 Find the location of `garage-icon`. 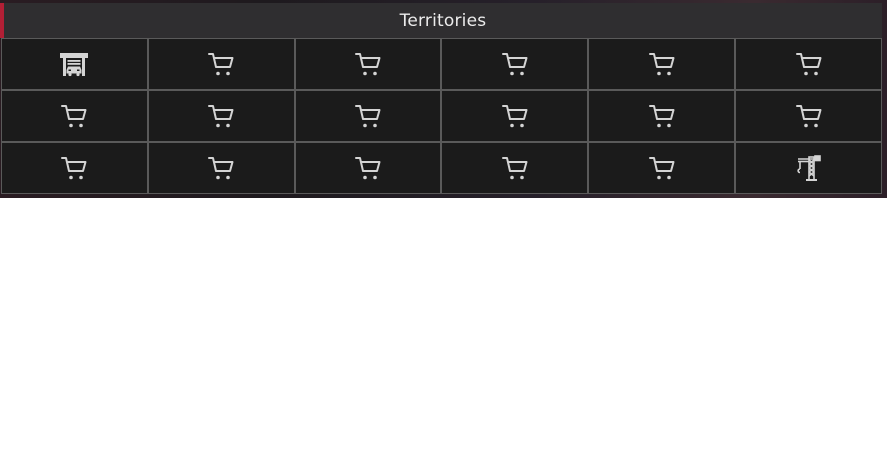

garage-icon is located at coordinates (74, 64).